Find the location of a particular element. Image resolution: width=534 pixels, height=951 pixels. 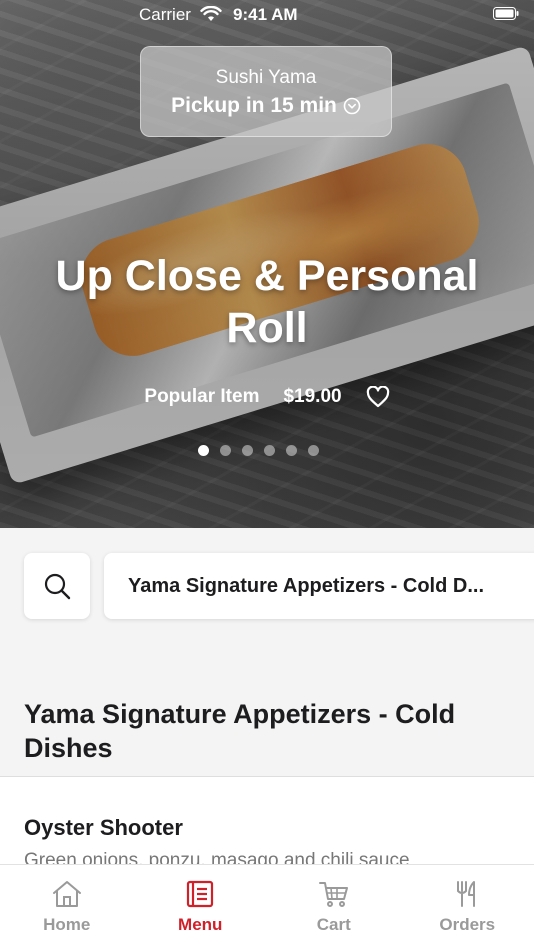

carrier-label: Carrier is located at coordinates (165, 15).